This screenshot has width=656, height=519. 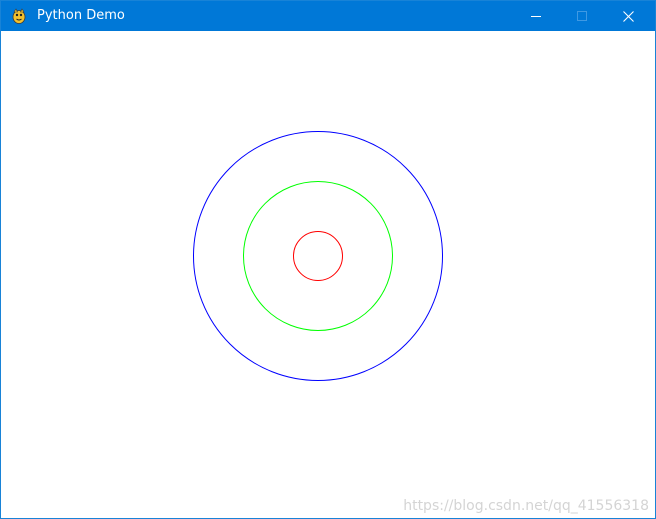 I want to click on minimize-button, so click(x=536, y=16).